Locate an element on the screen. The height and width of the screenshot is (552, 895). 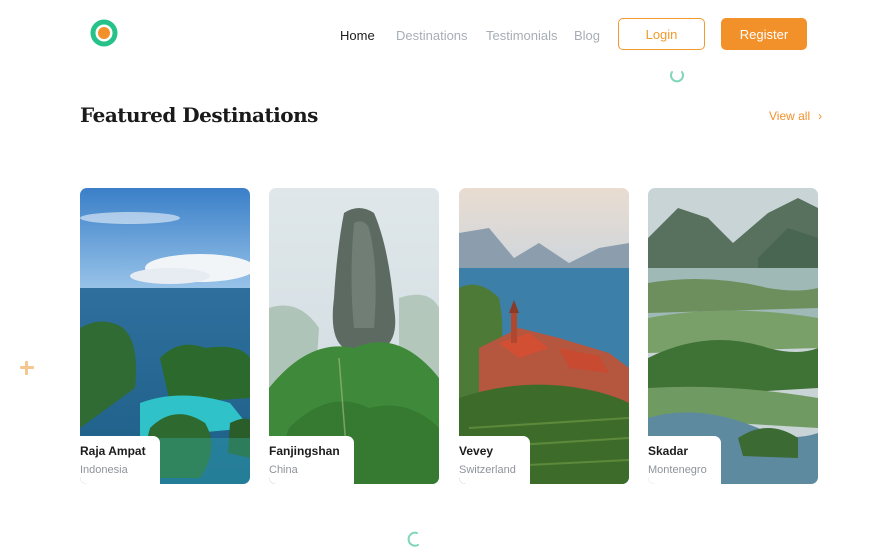
plus-icon is located at coordinates (27, 368).